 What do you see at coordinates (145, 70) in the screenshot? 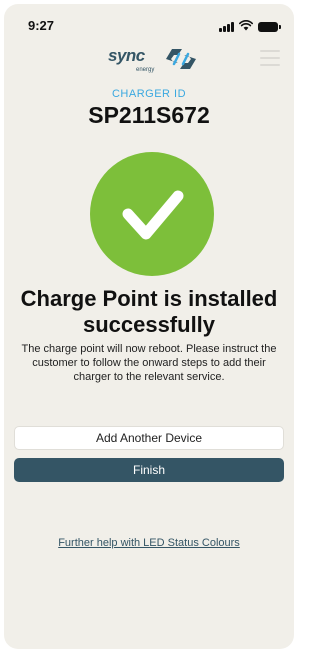
I see `svg-text: energy` at bounding box center [145, 70].